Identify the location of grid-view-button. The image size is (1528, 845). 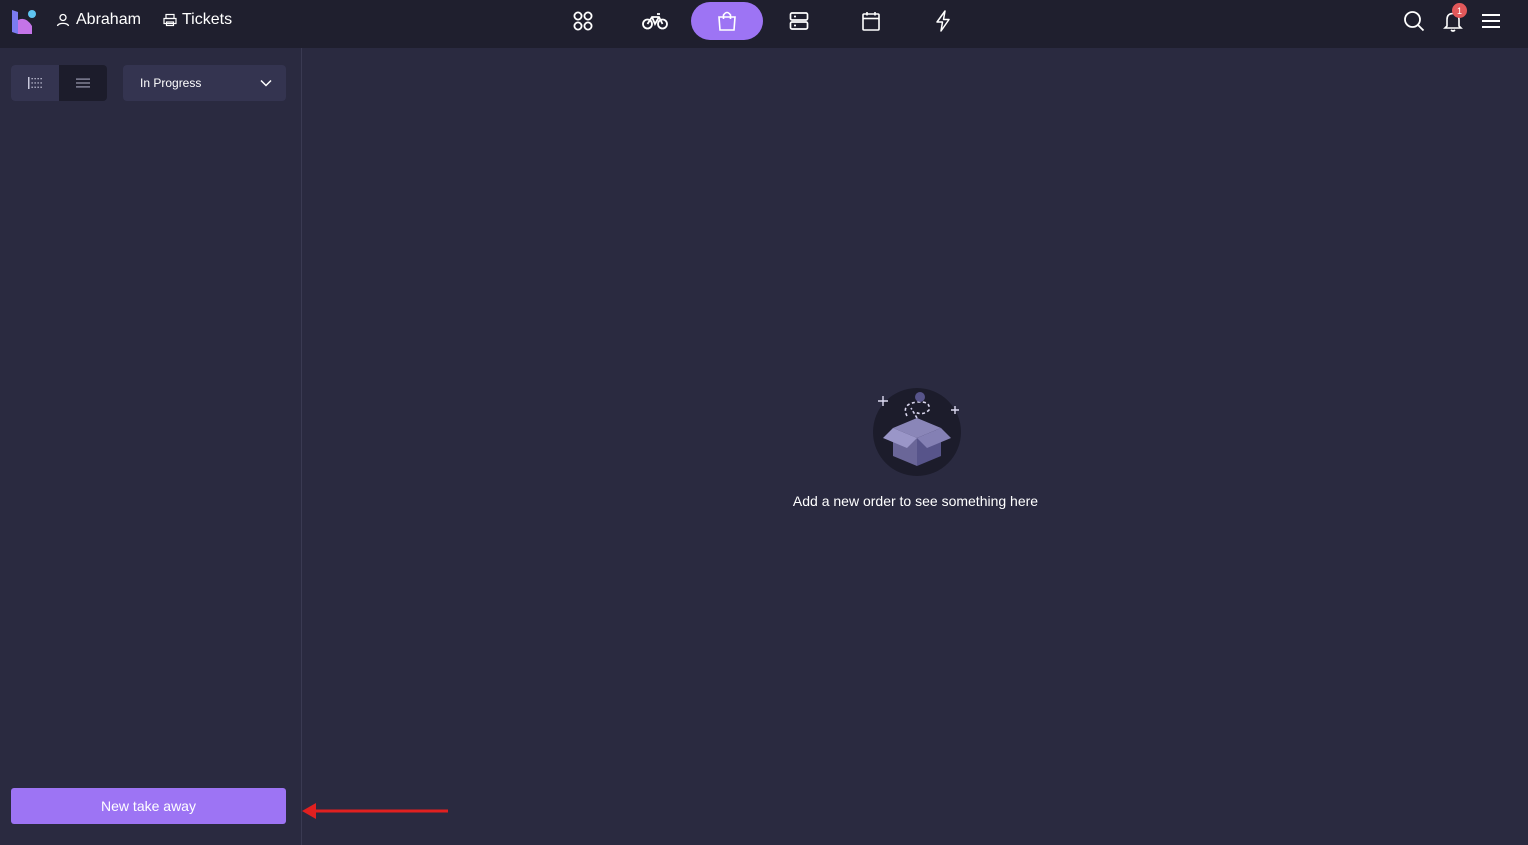
(35, 83).